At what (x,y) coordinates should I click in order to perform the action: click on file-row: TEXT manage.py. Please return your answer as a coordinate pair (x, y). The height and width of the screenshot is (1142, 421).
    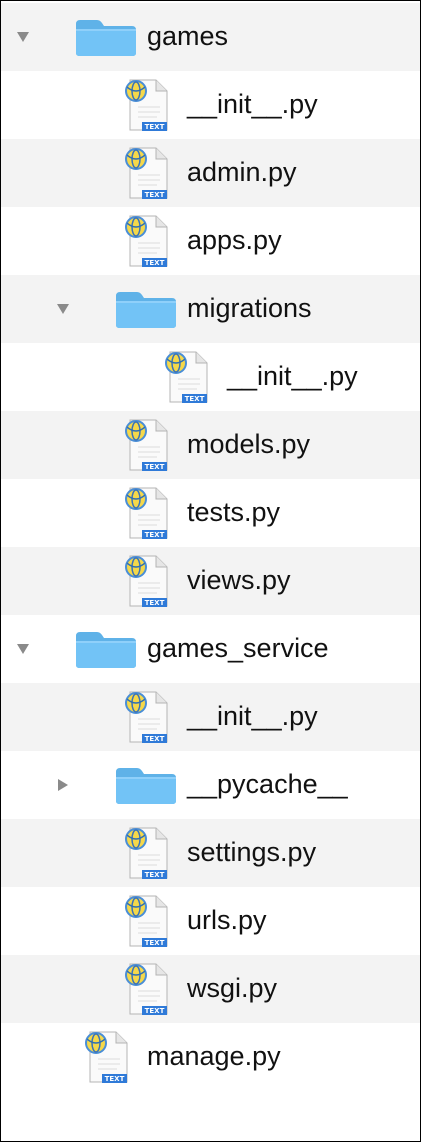
    Looking at the image, I should click on (210, 1057).